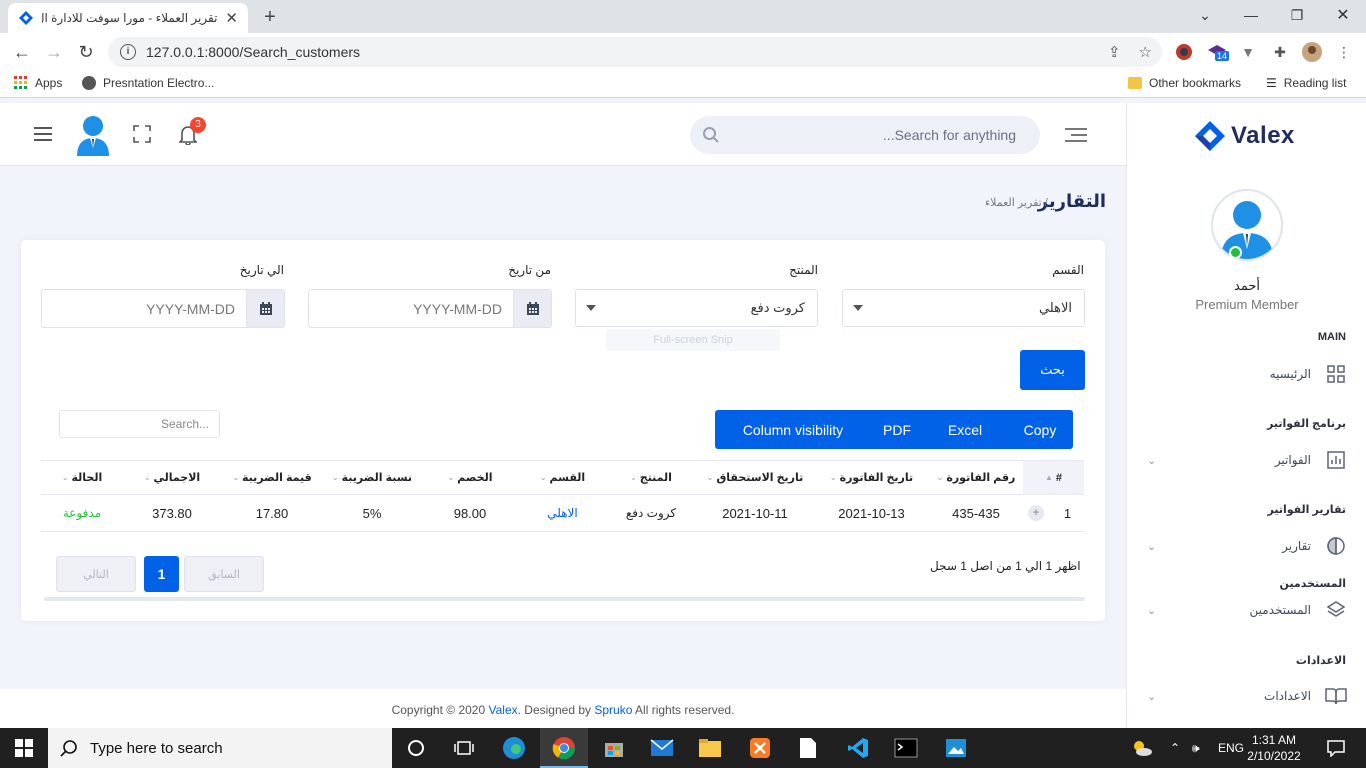  What do you see at coordinates (1274, 748) in the screenshot?
I see `taskbar-clock: 1:31 AM 2/10/2022` at bounding box center [1274, 748].